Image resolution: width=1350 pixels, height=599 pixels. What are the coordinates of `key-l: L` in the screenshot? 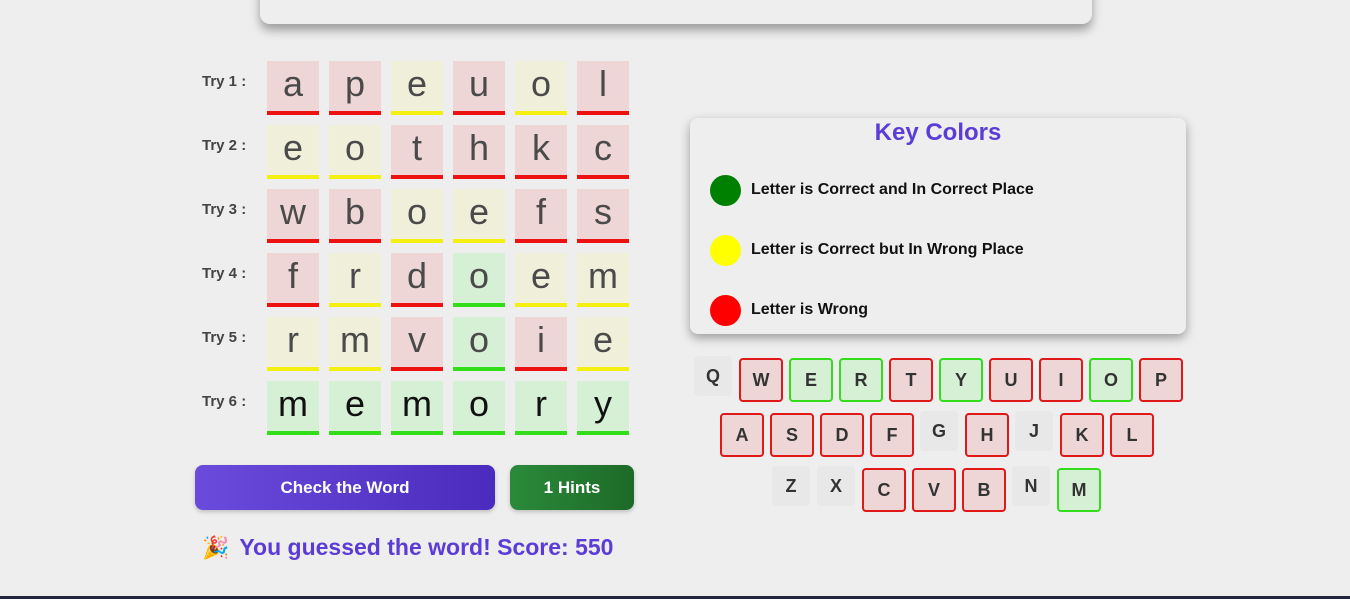 It's located at (1132, 435).